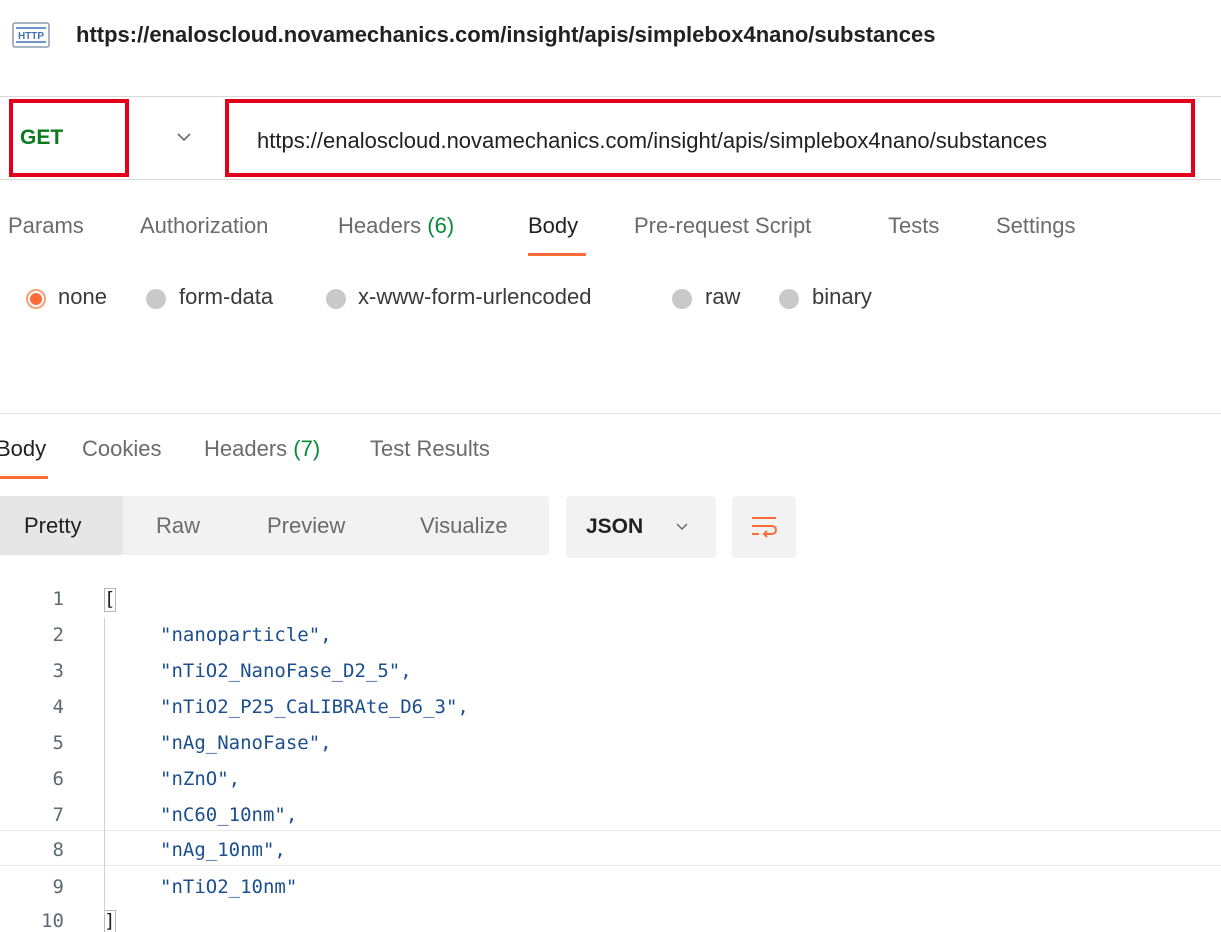  What do you see at coordinates (286, 671) in the screenshot?
I see `code-text: "nTiO2_NanoFase_D2_5",` at bounding box center [286, 671].